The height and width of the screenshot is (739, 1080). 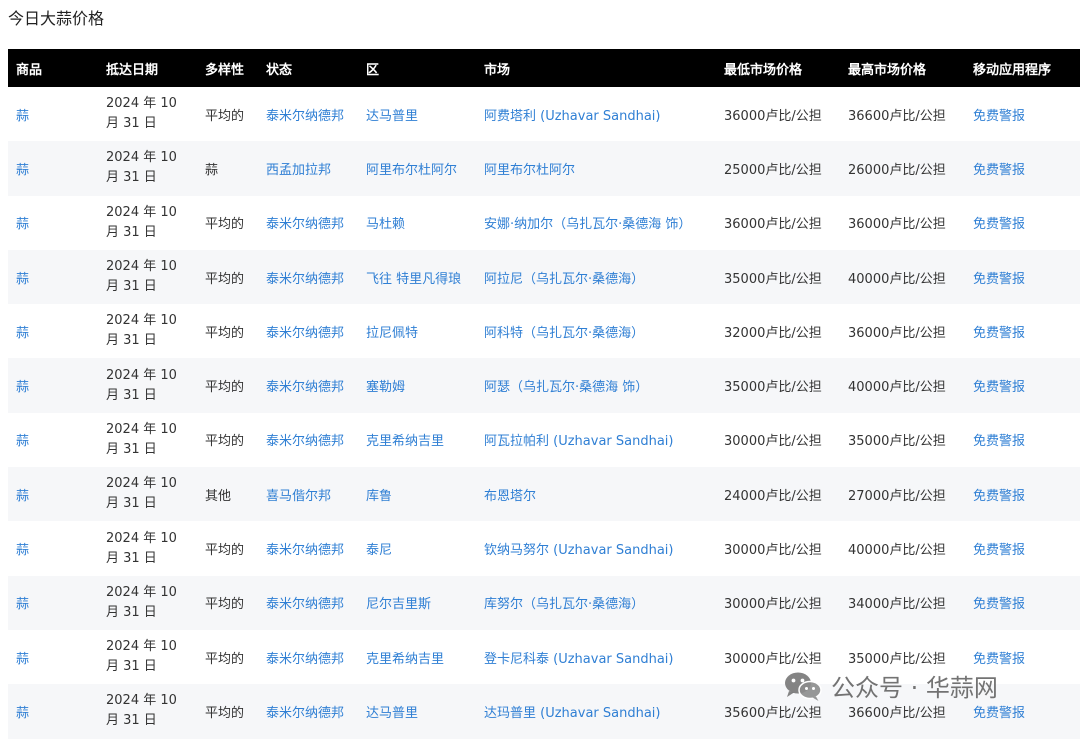 I want to click on district-cell: 拉尼佩特, so click(x=417, y=331).